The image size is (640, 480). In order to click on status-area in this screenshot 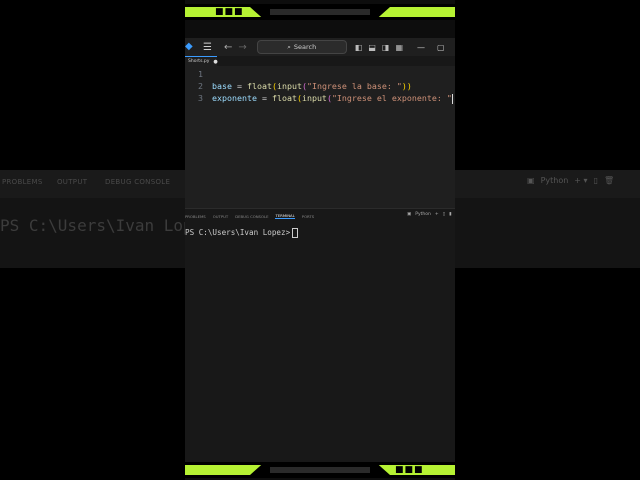, I will do `click(320, 449)`.